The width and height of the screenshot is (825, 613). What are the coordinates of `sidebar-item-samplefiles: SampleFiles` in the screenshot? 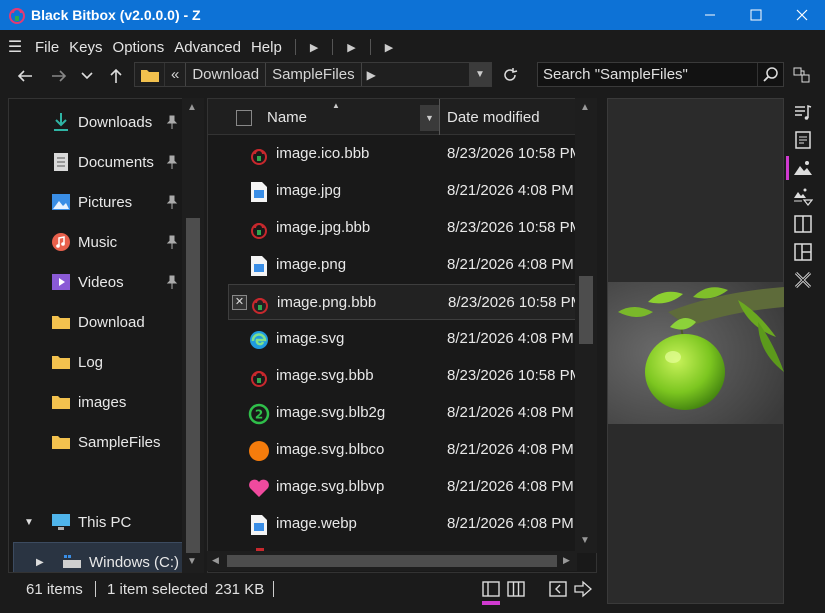 It's located at (97, 442).